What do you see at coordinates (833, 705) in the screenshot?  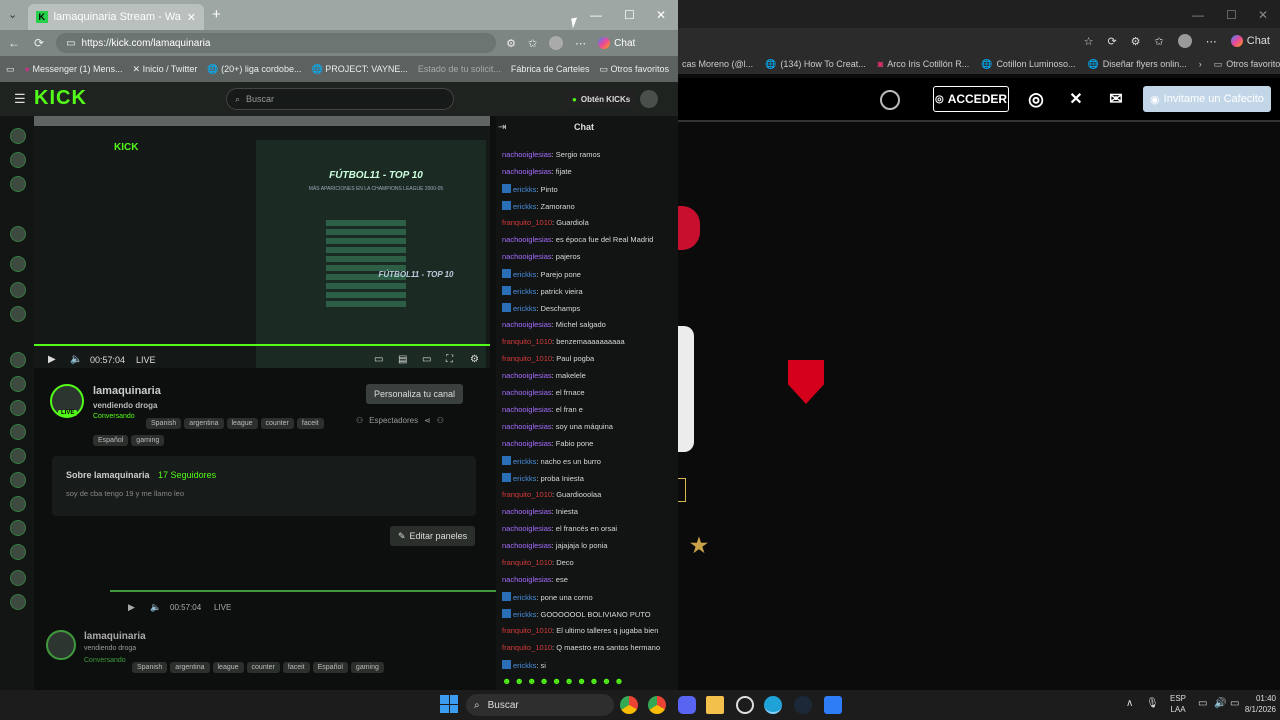 I see `app-icon` at bounding box center [833, 705].